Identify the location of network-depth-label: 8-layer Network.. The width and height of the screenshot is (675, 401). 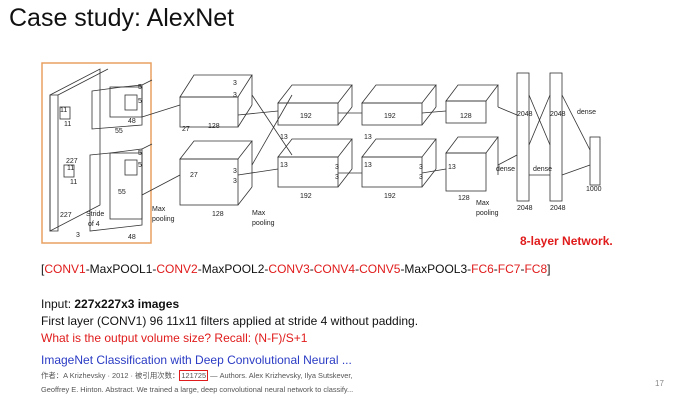
(566, 241).